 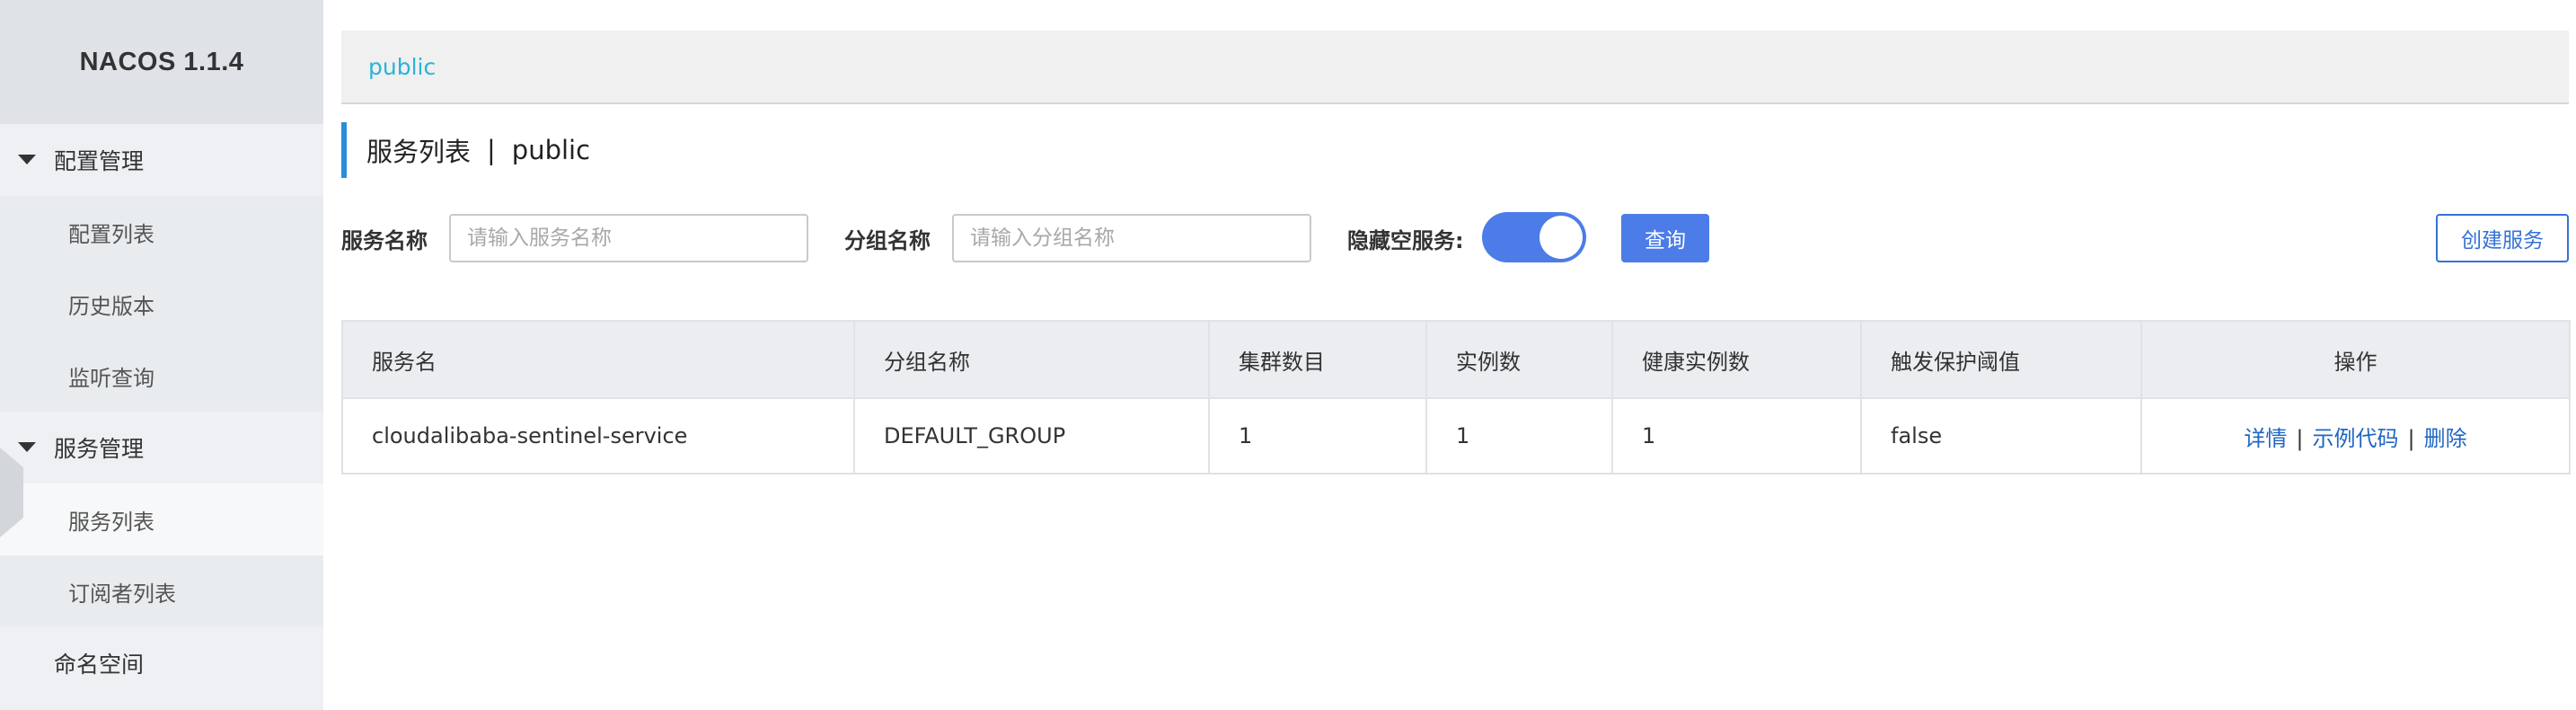 What do you see at coordinates (161, 519) in the screenshot?
I see `sidebar-item-service-list: 服务列表` at bounding box center [161, 519].